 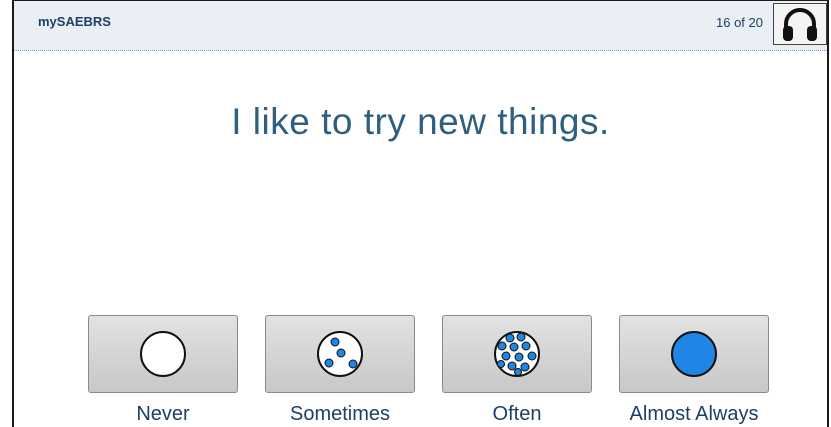 What do you see at coordinates (420, 26) in the screenshot?
I see `header-bar: mySAEBRS 16 of 20` at bounding box center [420, 26].